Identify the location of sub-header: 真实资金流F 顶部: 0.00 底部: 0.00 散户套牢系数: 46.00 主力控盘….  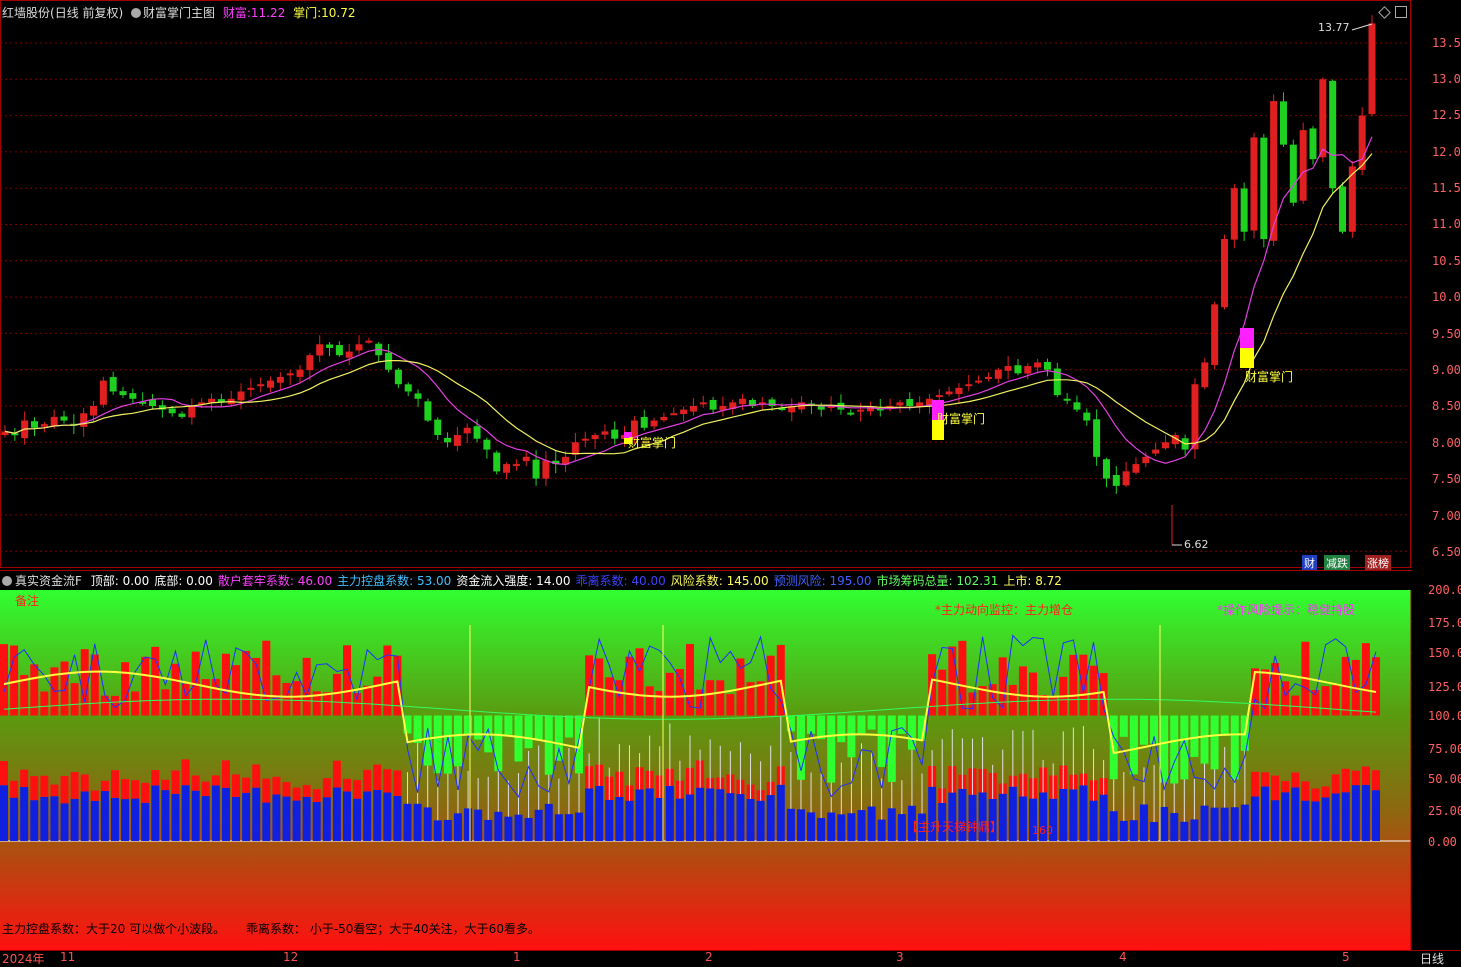
(532, 580).